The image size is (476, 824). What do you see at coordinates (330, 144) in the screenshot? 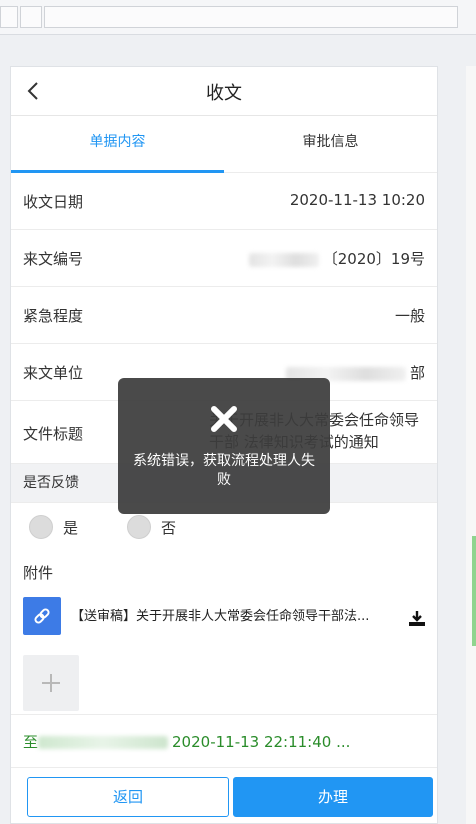
I see `tab-approval-info: 审批信息` at bounding box center [330, 144].